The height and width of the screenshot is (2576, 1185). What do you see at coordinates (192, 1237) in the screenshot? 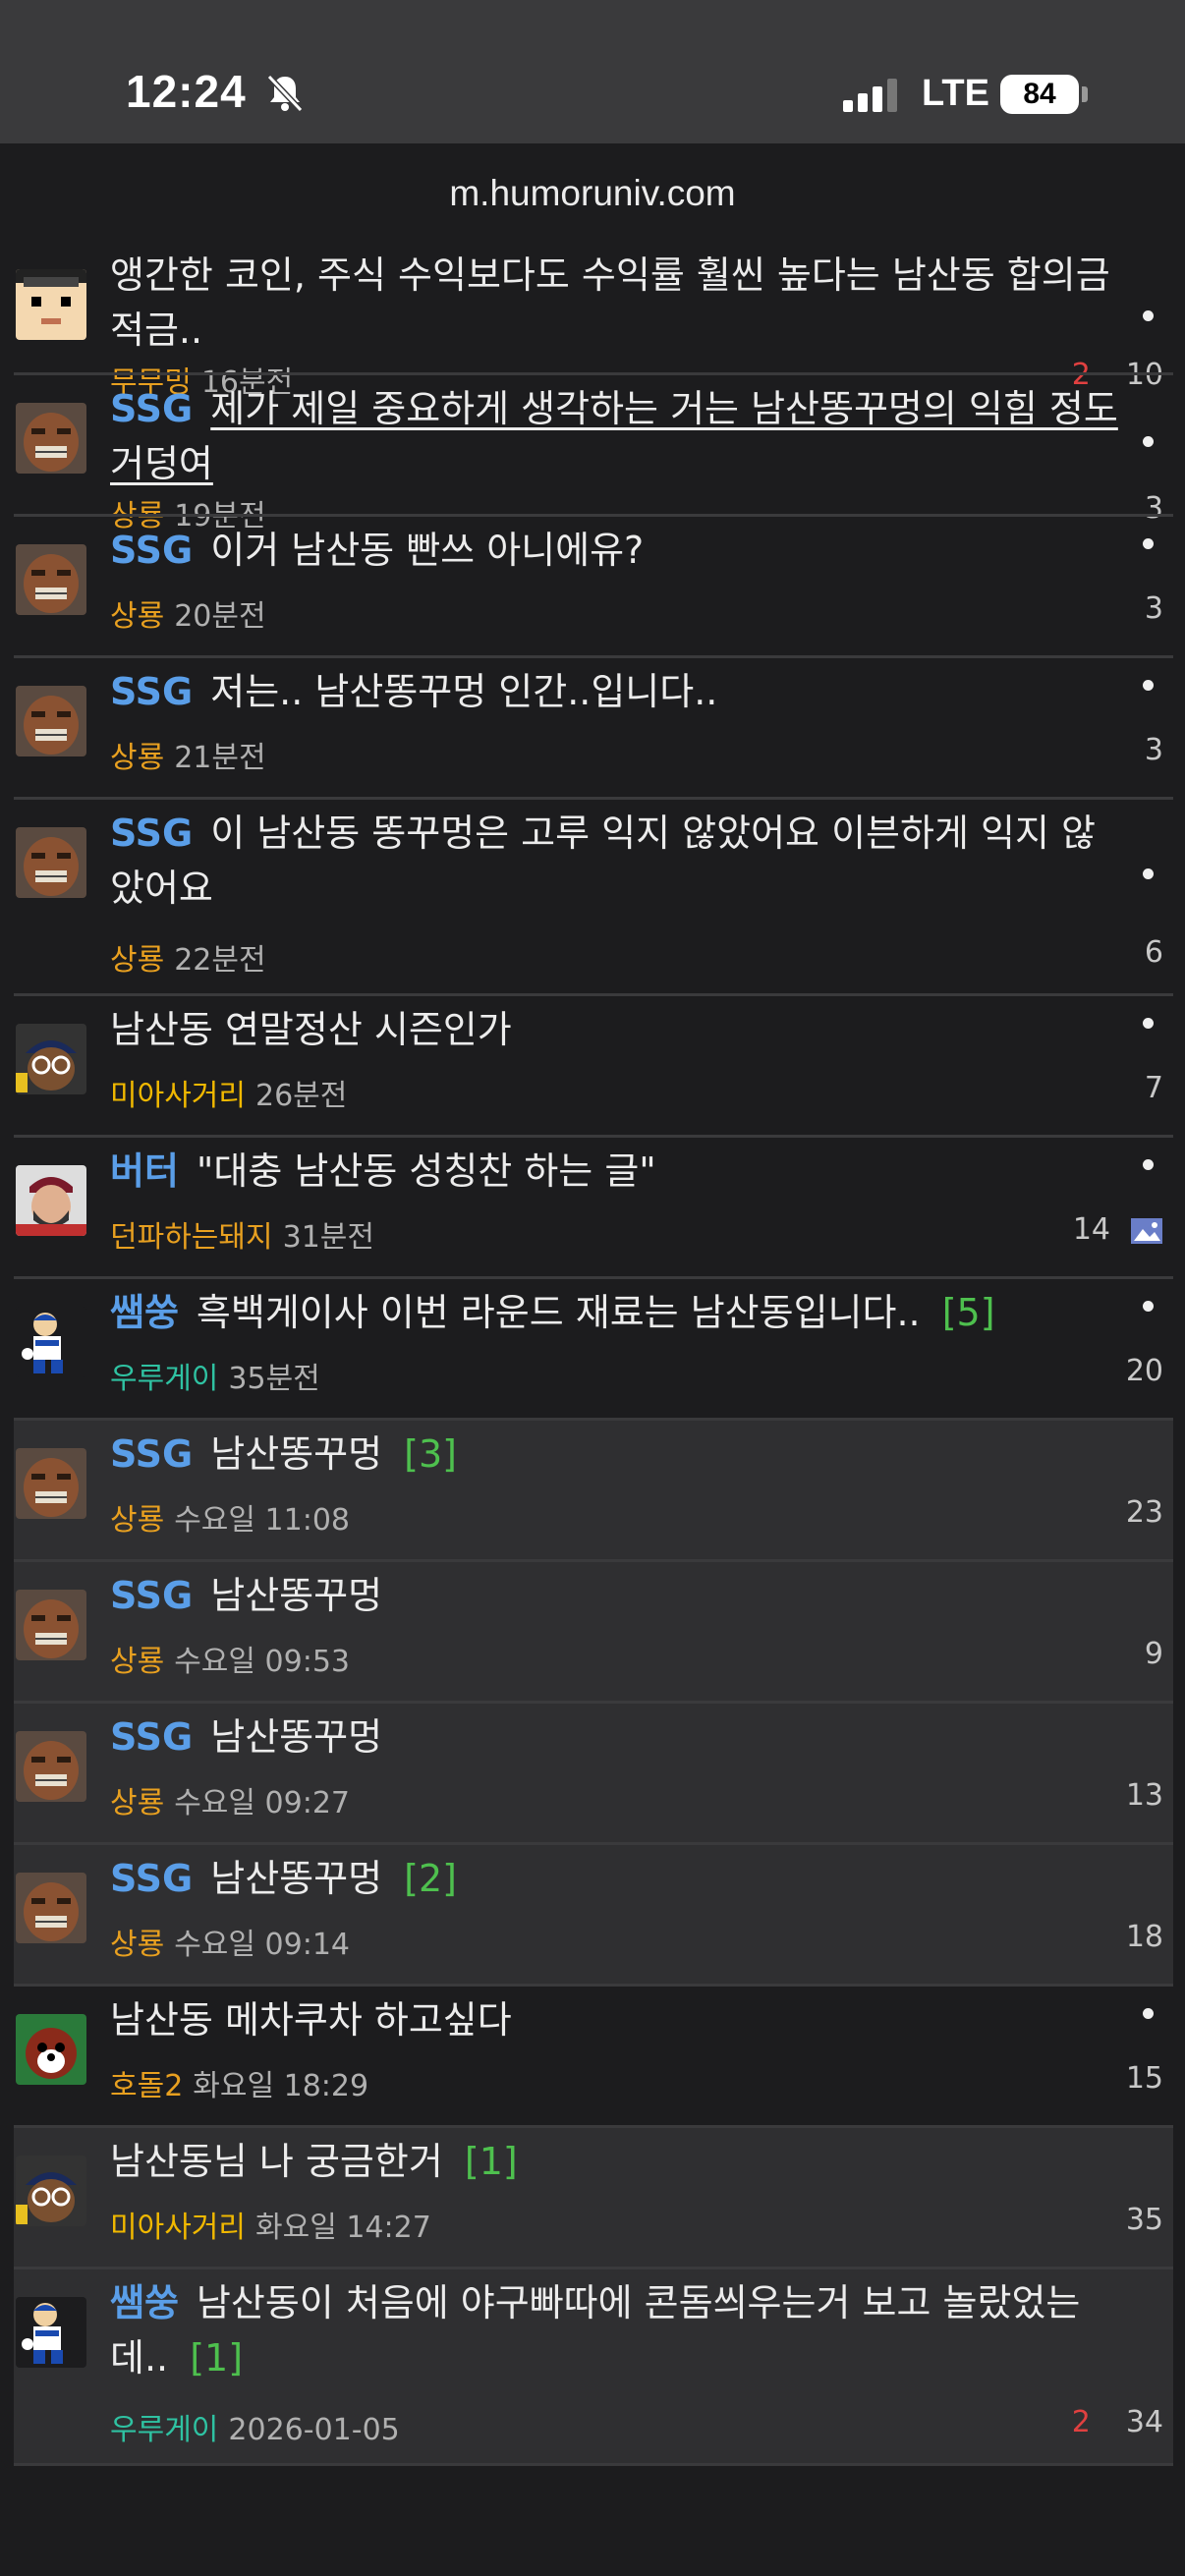
I see `author-name: 던파하는돼지` at bounding box center [192, 1237].